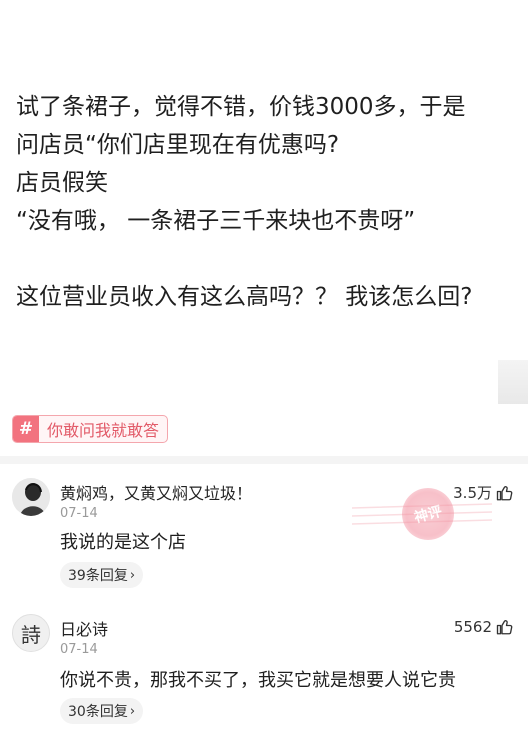 This screenshot has height=741, width=528. I want to click on avatar: 詩, so click(31, 633).